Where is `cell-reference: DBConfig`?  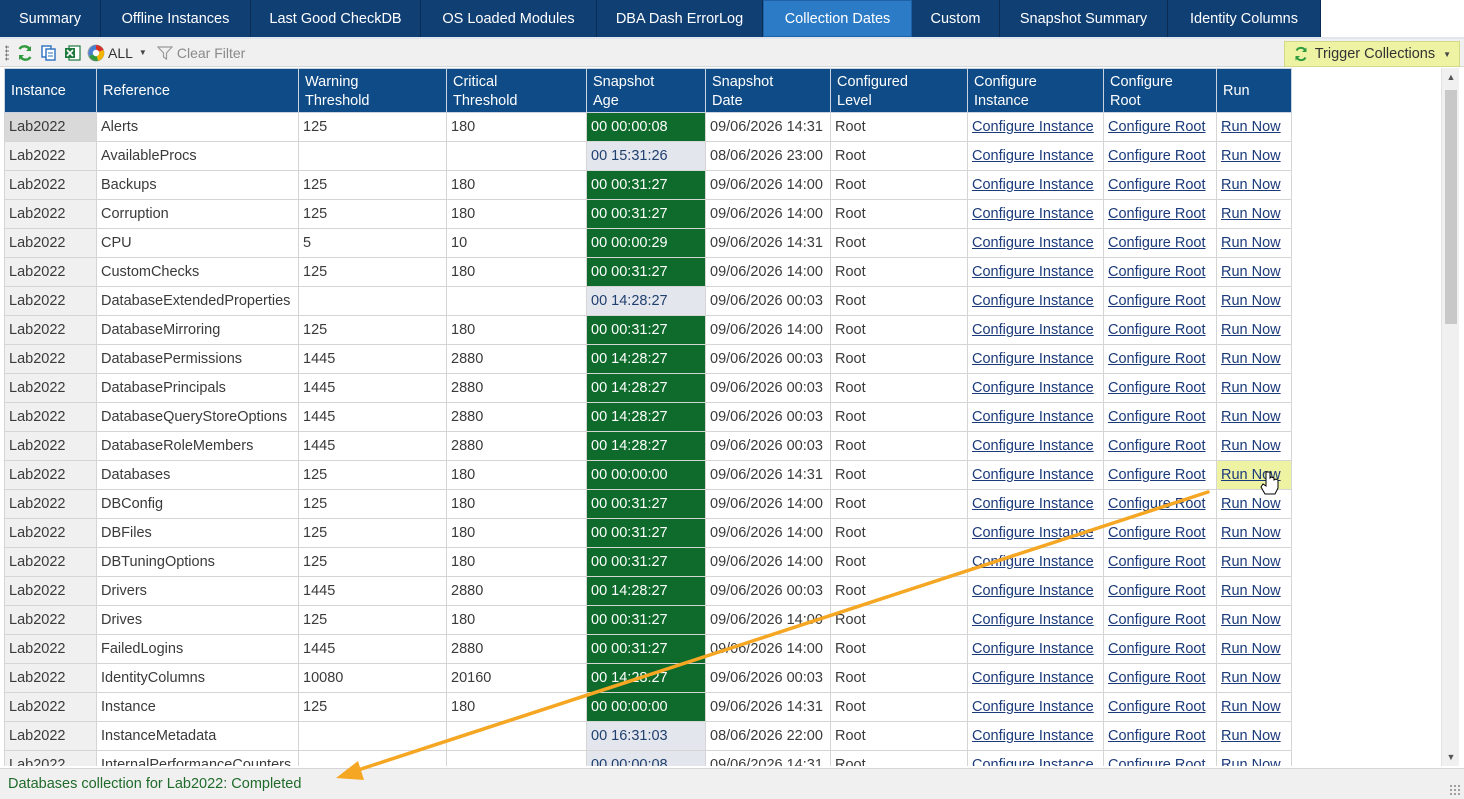 cell-reference: DBConfig is located at coordinates (197, 504).